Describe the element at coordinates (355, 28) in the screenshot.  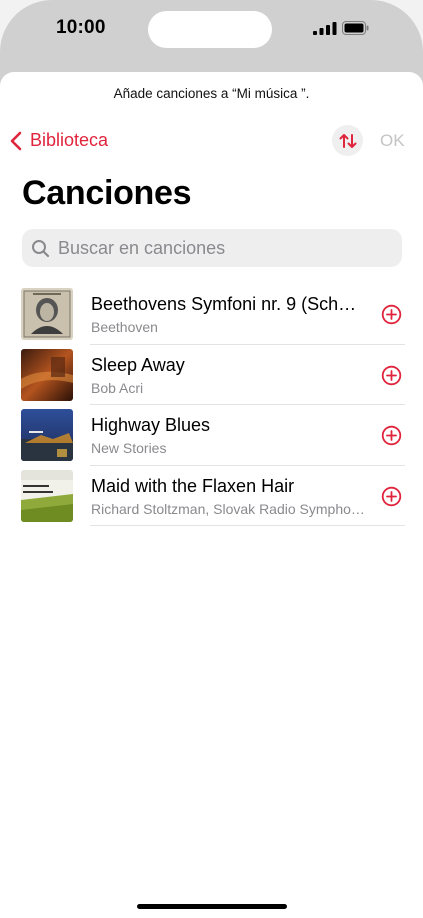
I see `battery-icon` at that location.